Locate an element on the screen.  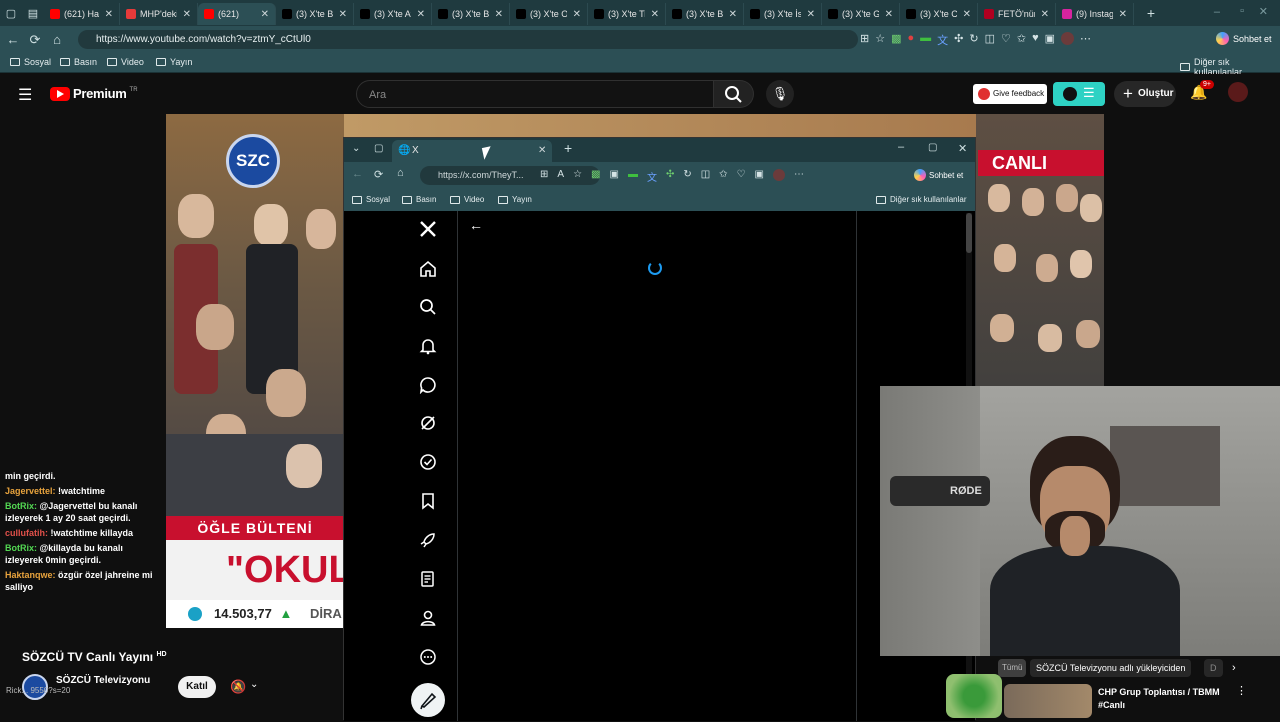
refresh-extension-icon: ↻ is located at coordinates (687, 176).